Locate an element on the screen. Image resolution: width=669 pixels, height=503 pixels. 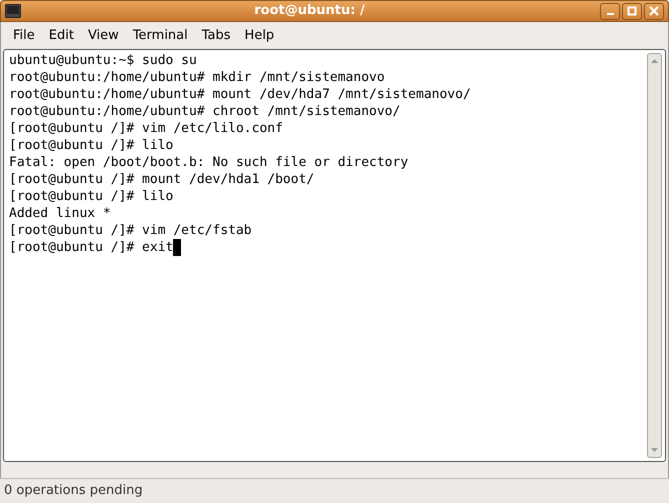
terminal-line: root@ubuntu:/home/ubuntu# mount /dev/hda7 /mnt/sistemanovo/ is located at coordinates (240, 94).